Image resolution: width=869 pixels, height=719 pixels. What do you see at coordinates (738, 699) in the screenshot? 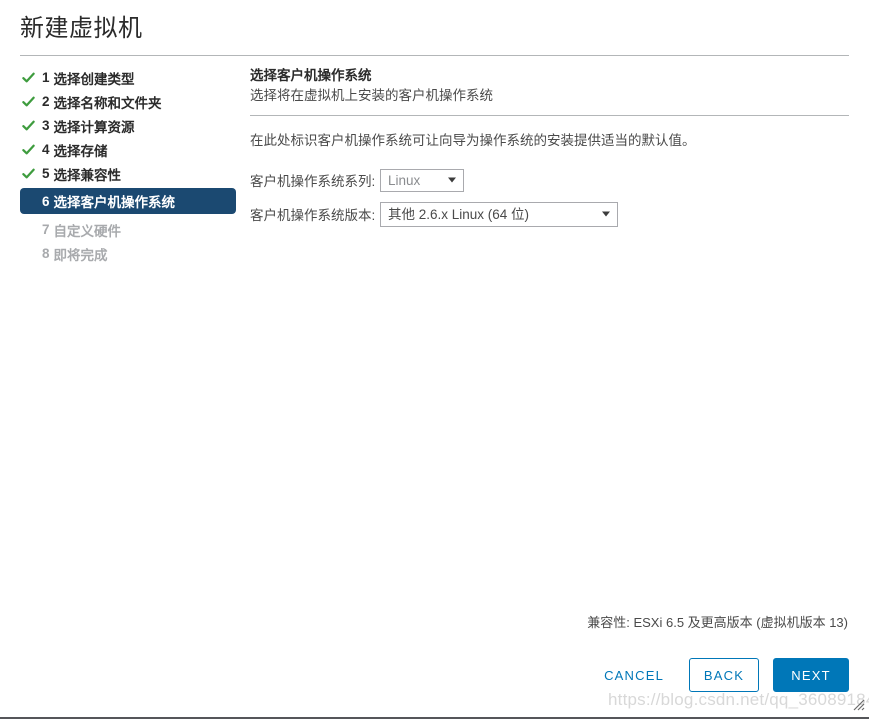
I see `watermark-text: https://blog.csdn.net/qq_36089184` at bounding box center [738, 699].